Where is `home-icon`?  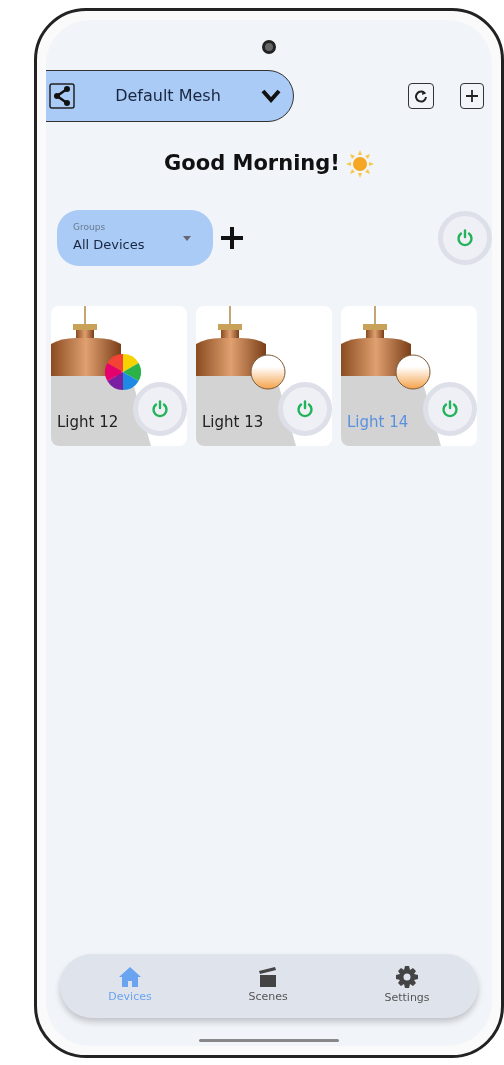
home-icon is located at coordinates (130, 976).